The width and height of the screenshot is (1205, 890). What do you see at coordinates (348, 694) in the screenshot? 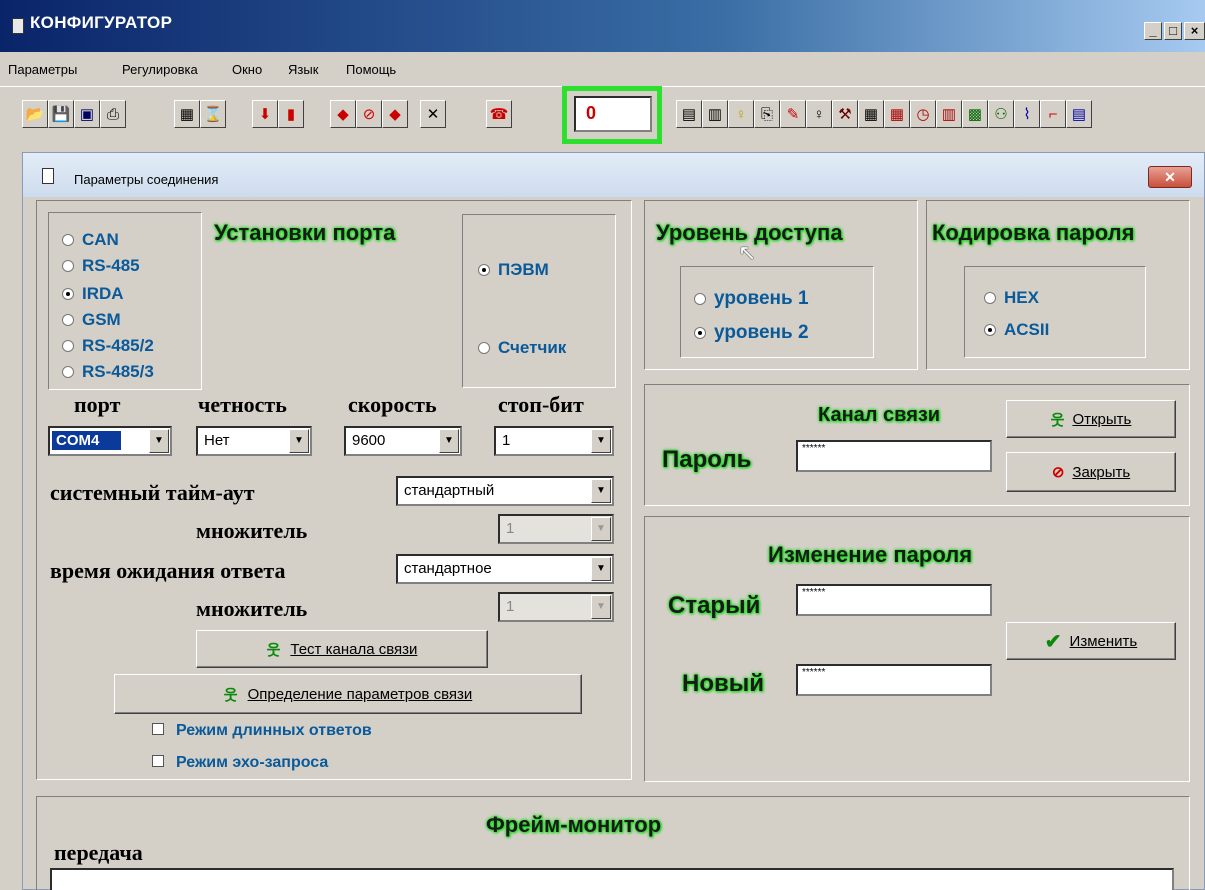
I see `detect-params-button: 웃 Определение параметров связи` at bounding box center [348, 694].